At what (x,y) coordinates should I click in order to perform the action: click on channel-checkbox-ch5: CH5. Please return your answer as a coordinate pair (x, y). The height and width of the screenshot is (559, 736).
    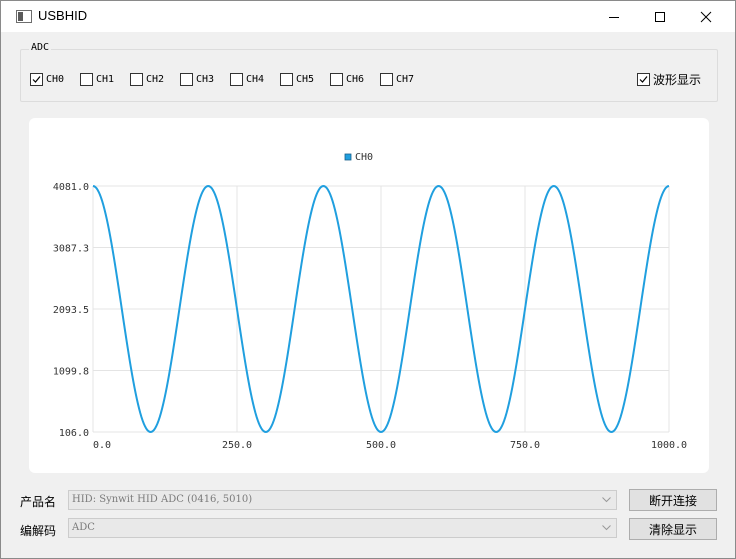
    Looking at the image, I should click on (297, 79).